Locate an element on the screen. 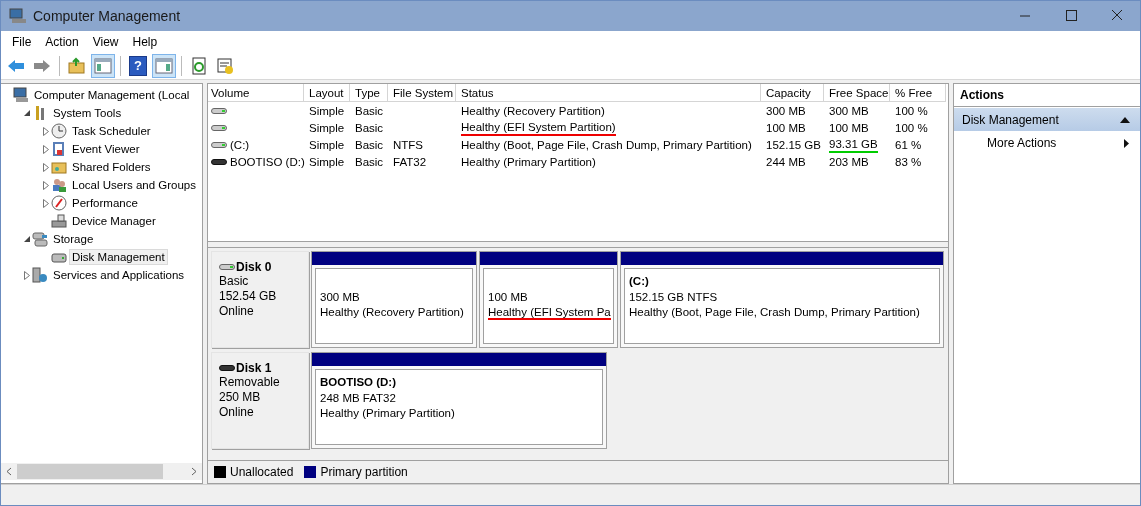  table-cell: 83 % is located at coordinates (908, 161).